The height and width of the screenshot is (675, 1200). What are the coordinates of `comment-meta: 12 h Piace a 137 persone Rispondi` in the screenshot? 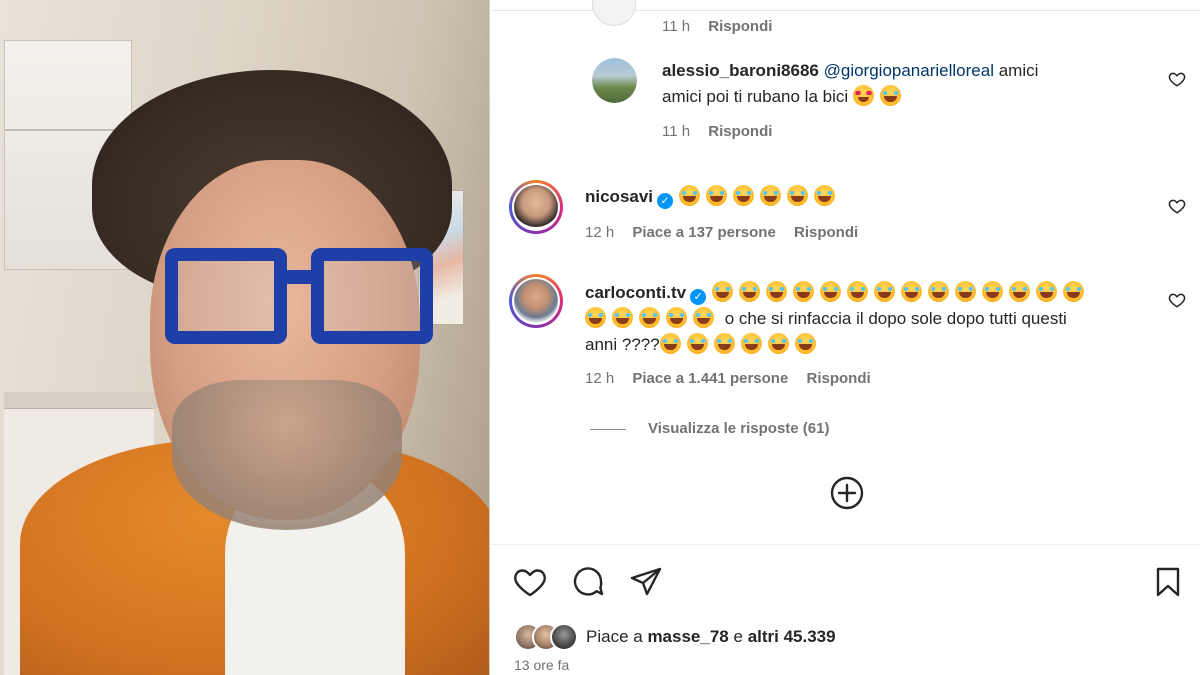 It's located at (728, 232).